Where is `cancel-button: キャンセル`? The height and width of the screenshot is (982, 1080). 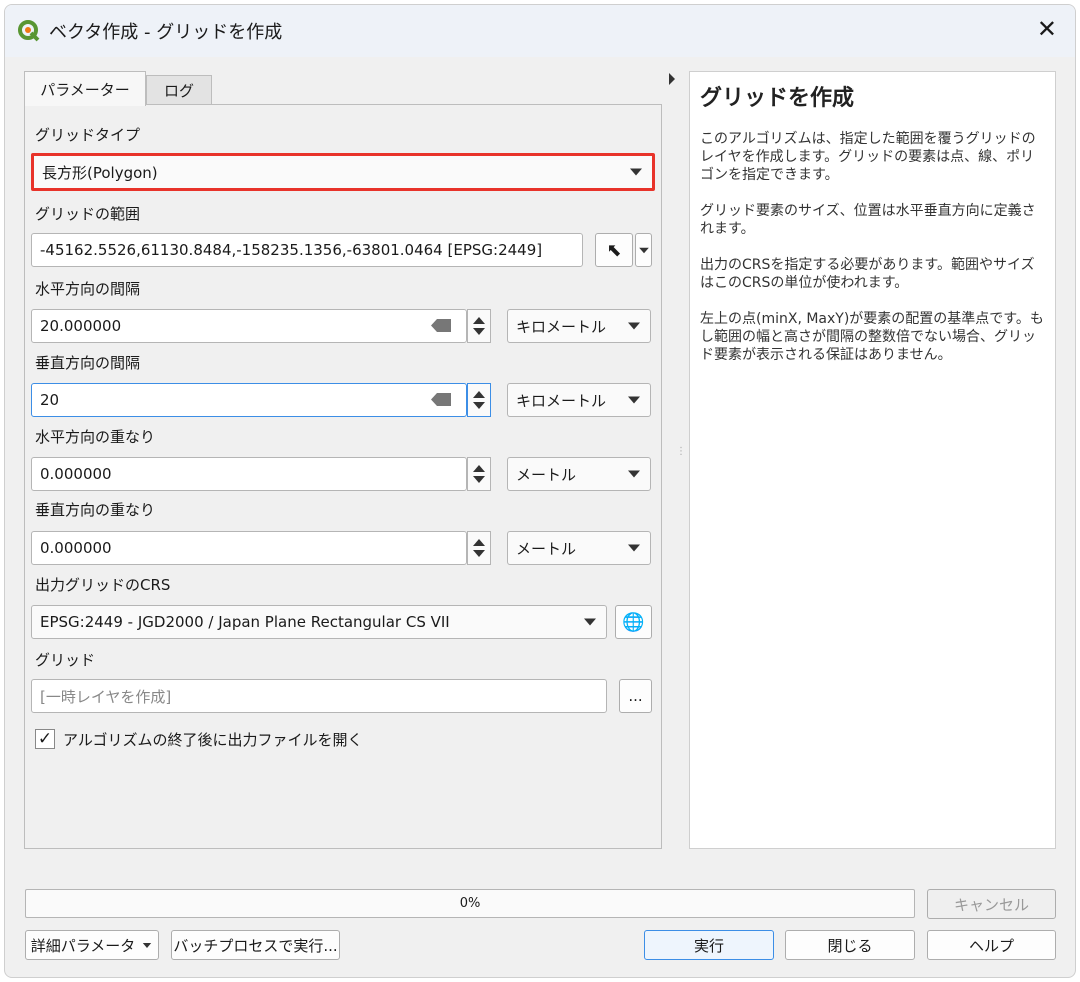
cancel-button: キャンセル is located at coordinates (991, 904).